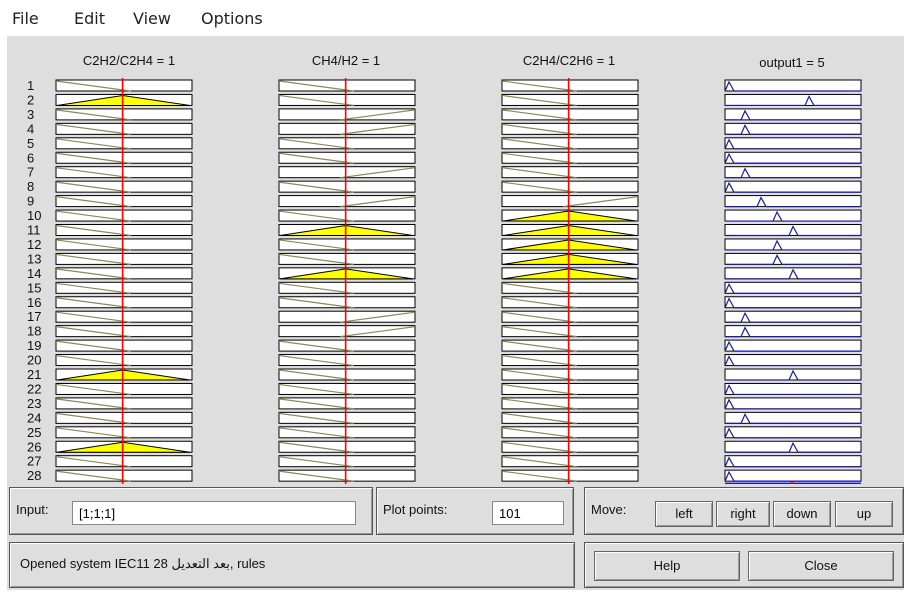  What do you see at coordinates (30, 114) in the screenshot?
I see `rule-number: 3` at bounding box center [30, 114].